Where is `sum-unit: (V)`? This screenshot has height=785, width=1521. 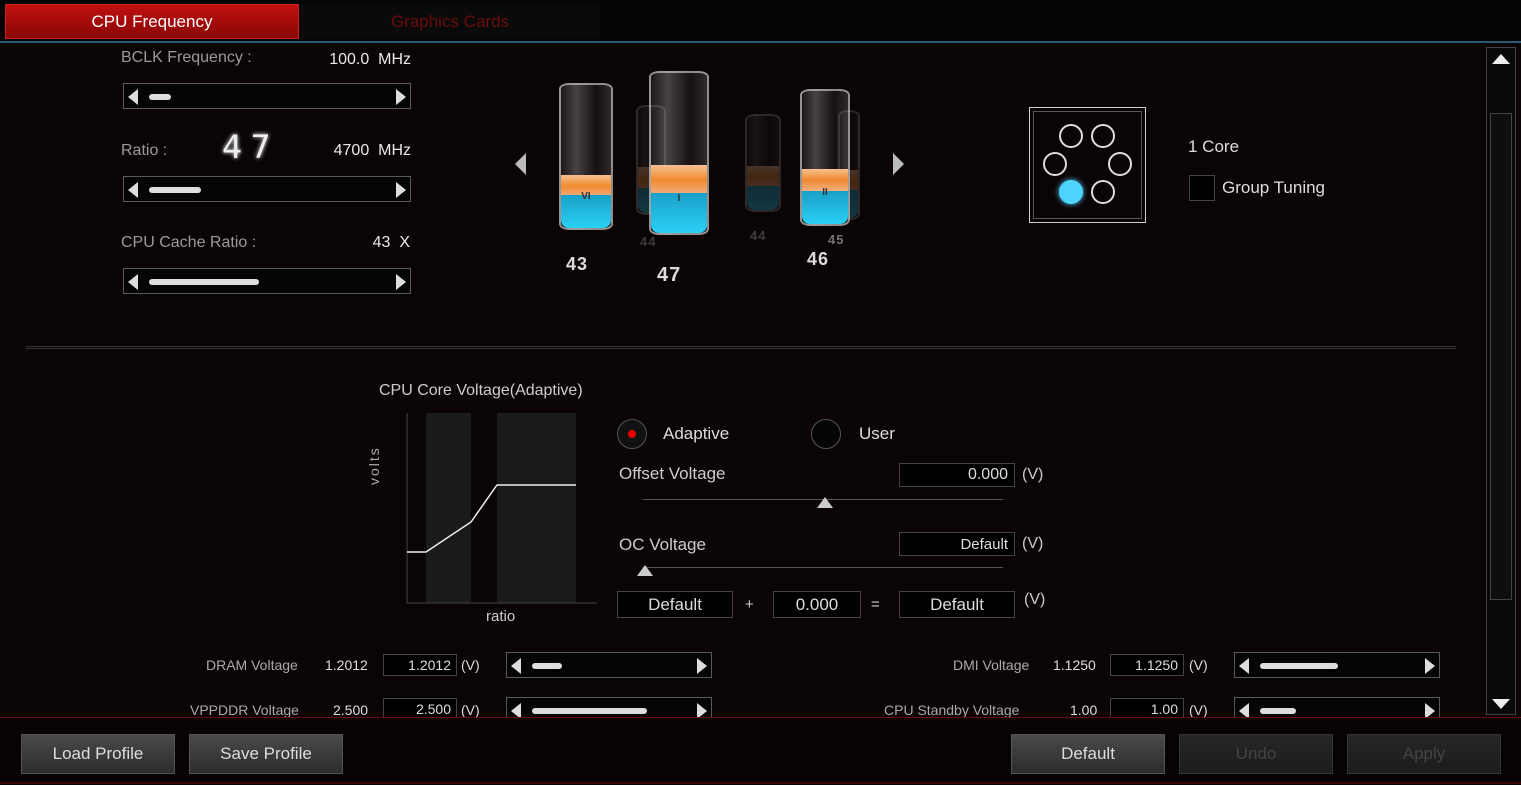 sum-unit: (V) is located at coordinates (1035, 599).